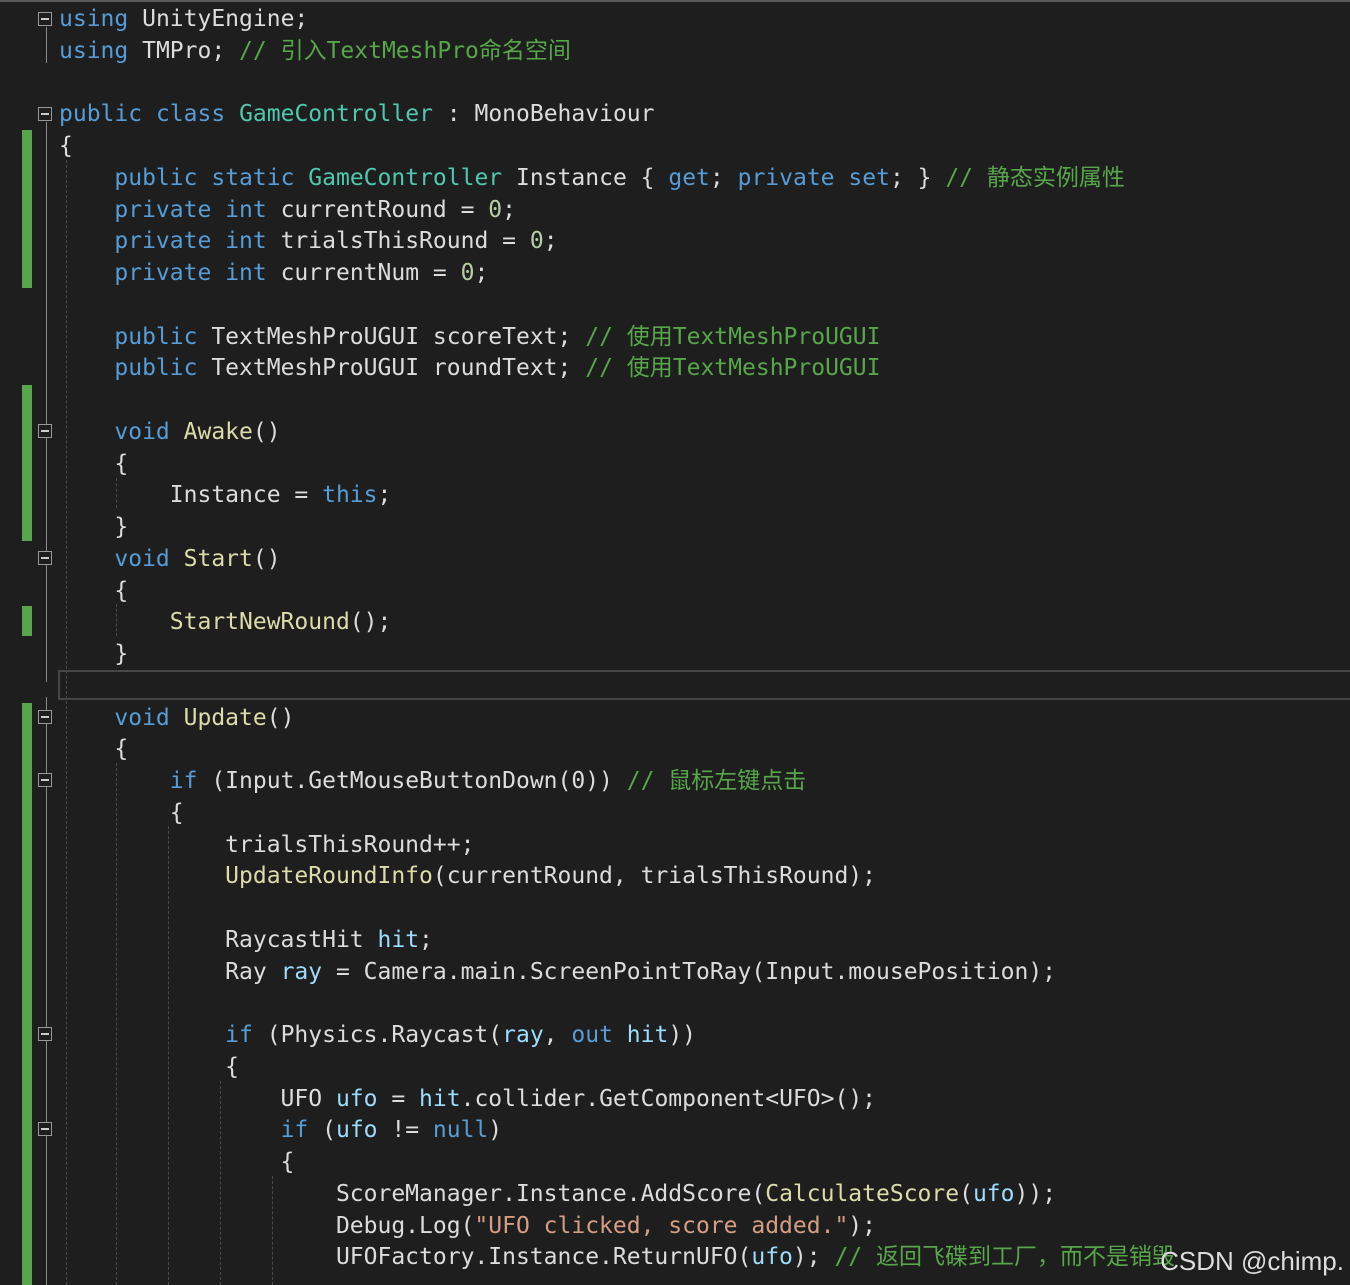 The width and height of the screenshot is (1350, 1285). I want to click on code-token: // 鼠标左键点击, so click(716, 781).